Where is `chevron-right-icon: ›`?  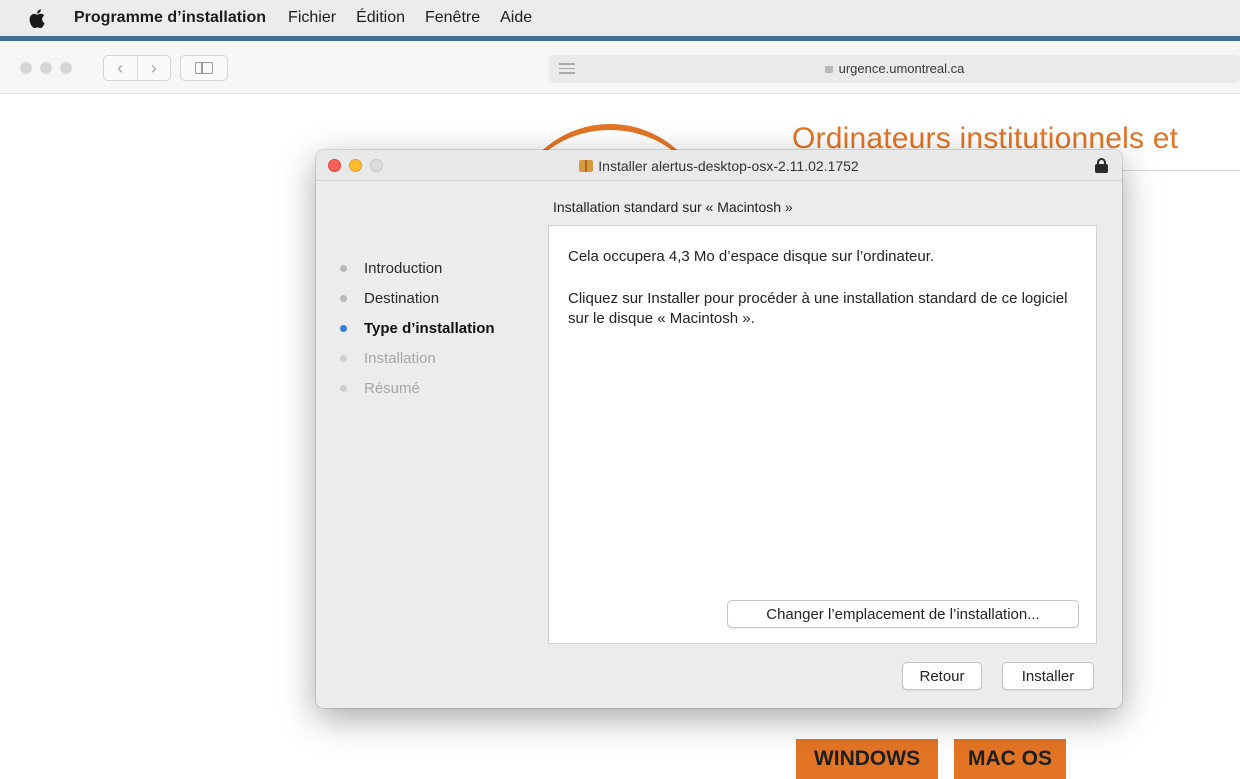
chevron-right-icon: › is located at coordinates (153, 67).